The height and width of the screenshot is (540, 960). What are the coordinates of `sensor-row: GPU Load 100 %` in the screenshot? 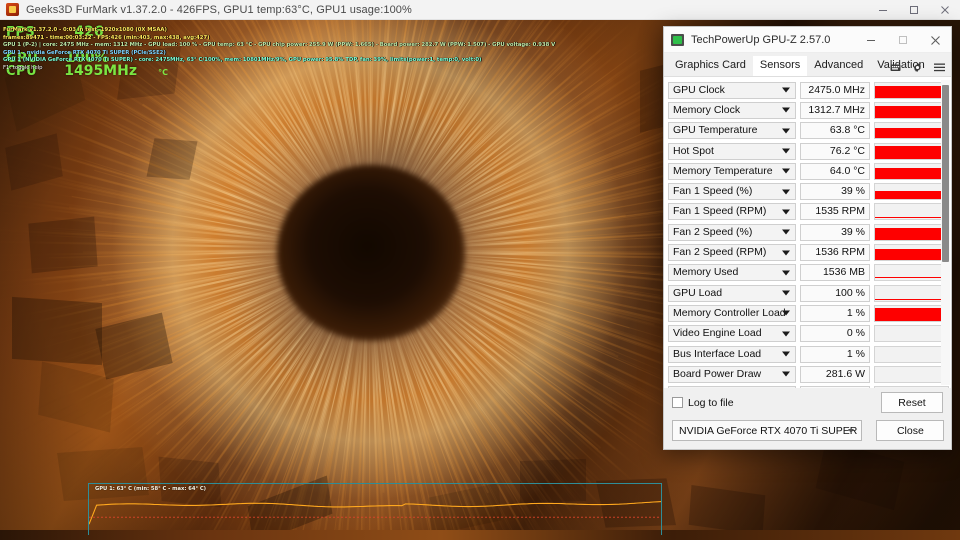 It's located at (808, 293).